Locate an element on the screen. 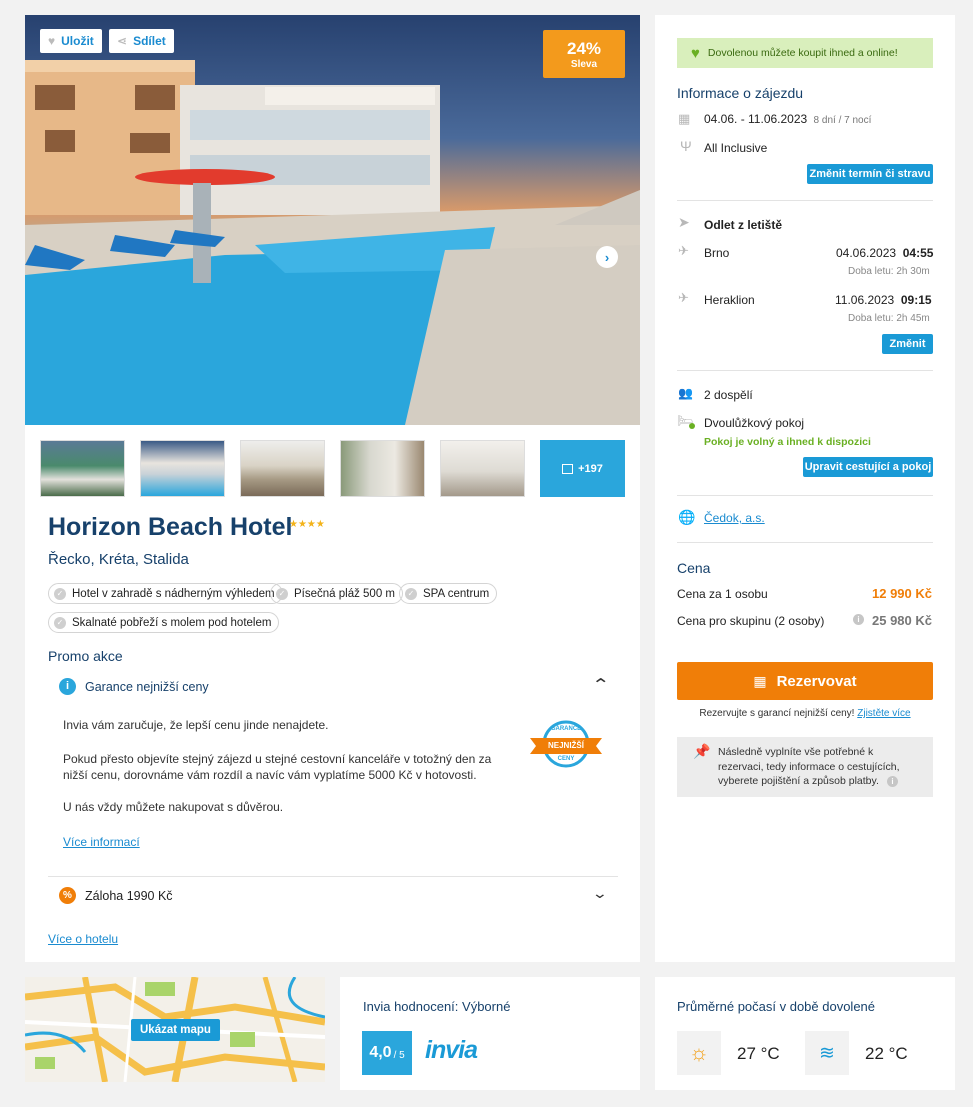 The width and height of the screenshot is (973, 1107). save-label: Uložit is located at coordinates (77, 41).